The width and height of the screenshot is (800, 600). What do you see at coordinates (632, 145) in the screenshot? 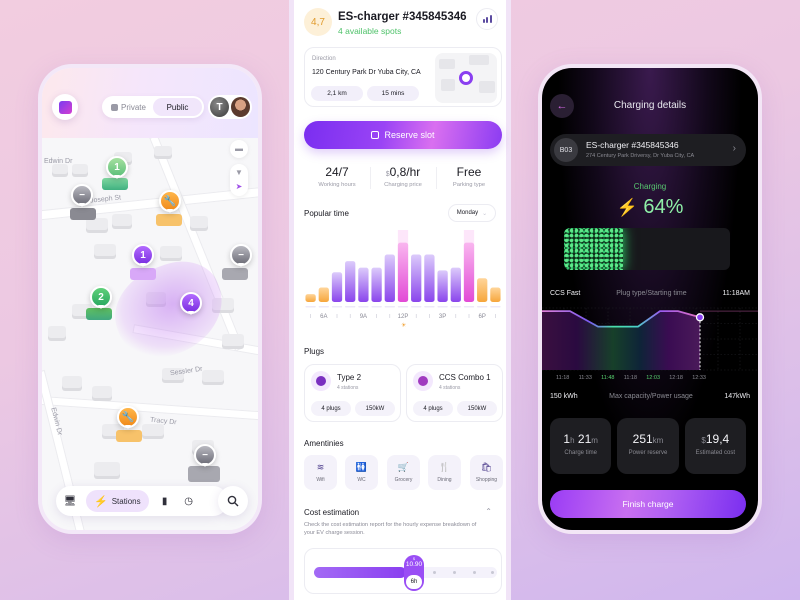
I see `charger-name: ES-charger #345845346` at bounding box center [632, 145].